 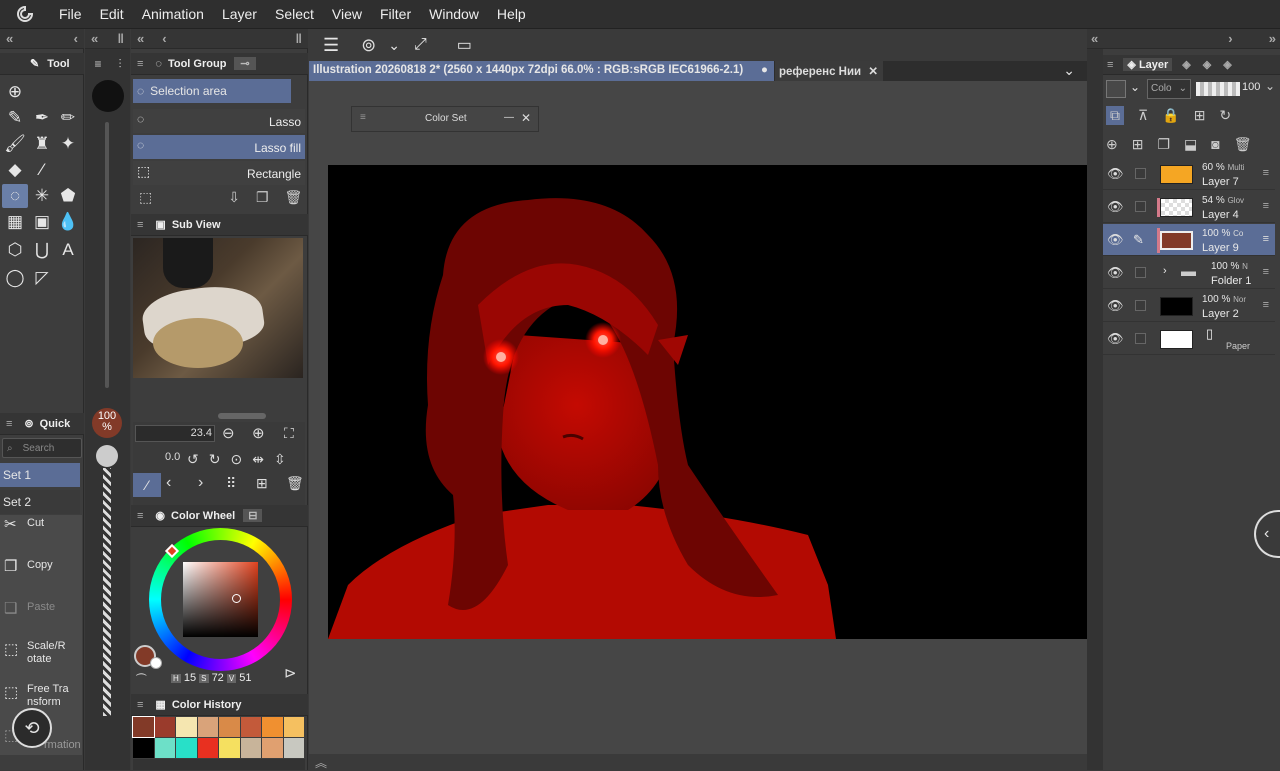 I want to click on tool-property-tab-icon: ⊸, so click(x=245, y=63).